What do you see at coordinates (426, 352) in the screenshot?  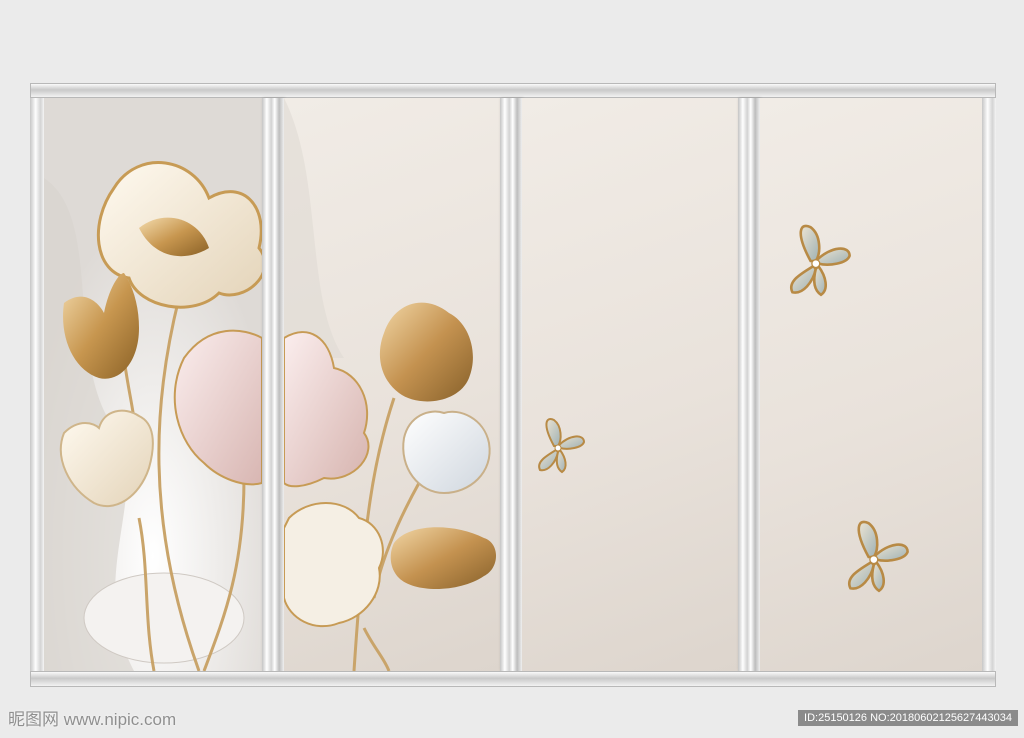 I see `tulip-flower-gold` at bounding box center [426, 352].